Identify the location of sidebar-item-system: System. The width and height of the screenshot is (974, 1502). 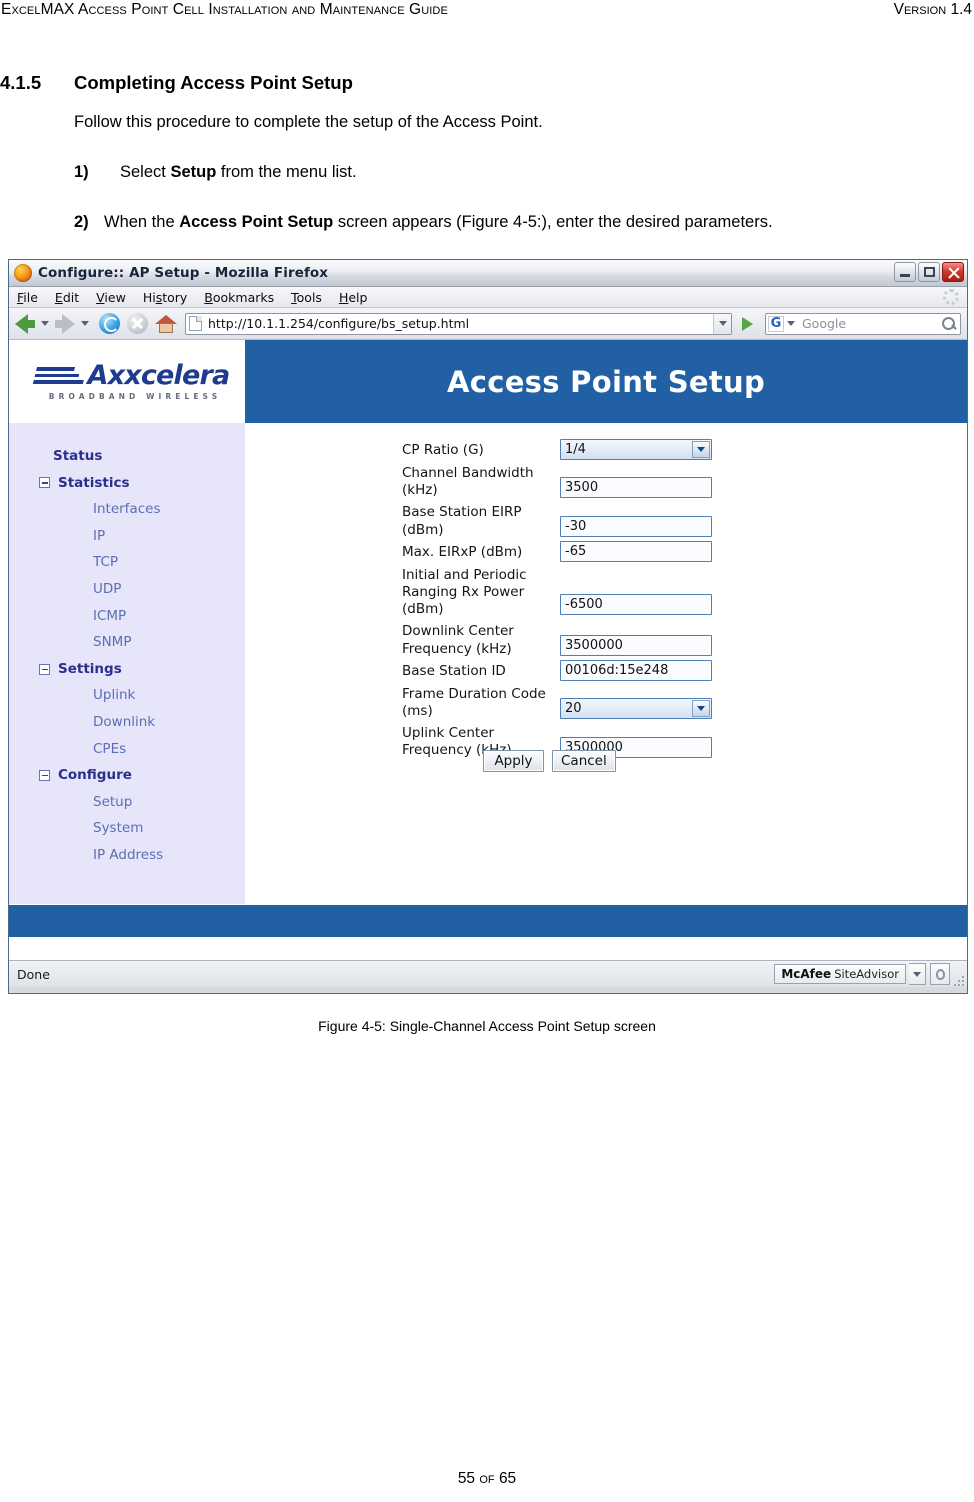
(127, 828).